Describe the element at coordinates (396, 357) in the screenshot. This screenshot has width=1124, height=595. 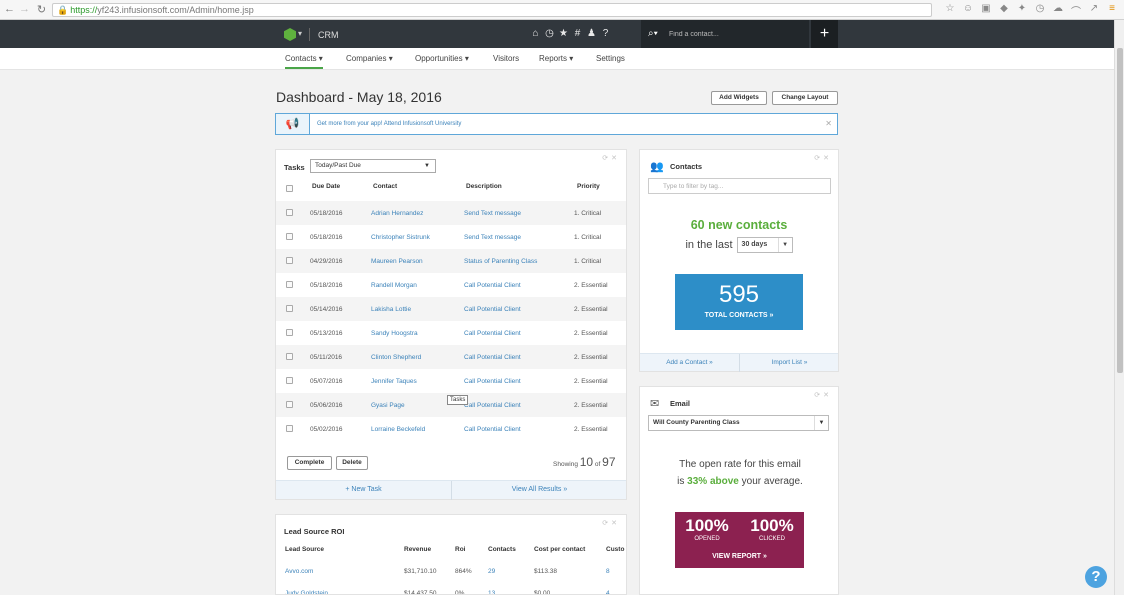
I see `task-contact-link: Clinton Shepherd` at that location.